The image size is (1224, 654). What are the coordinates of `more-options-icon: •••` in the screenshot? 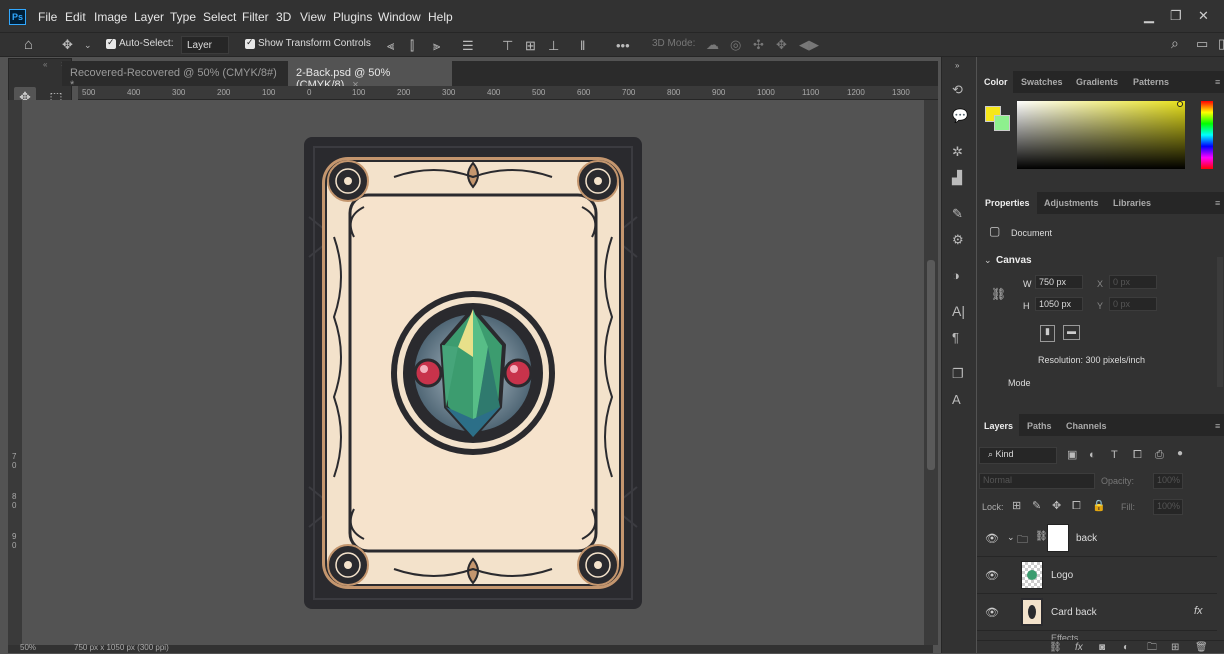 It's located at (623, 45).